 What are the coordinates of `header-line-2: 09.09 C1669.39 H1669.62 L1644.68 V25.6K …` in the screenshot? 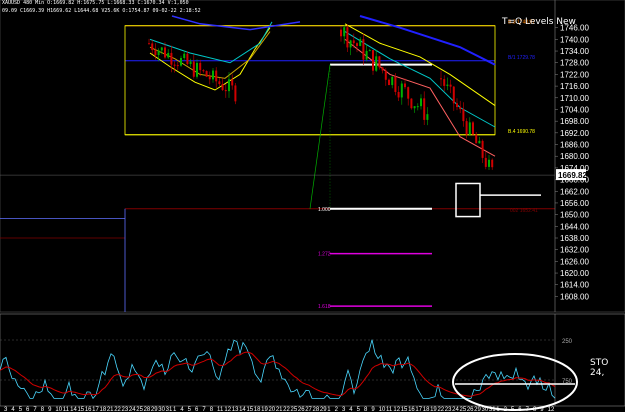 It's located at (101, 11).